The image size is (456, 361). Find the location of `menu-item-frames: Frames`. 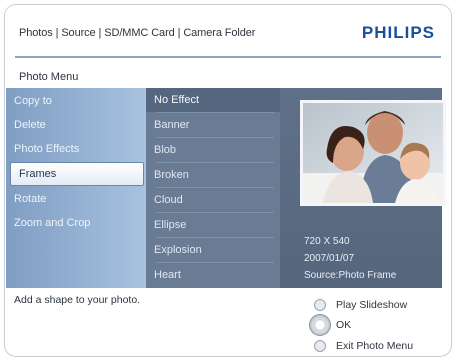

menu-item-frames: Frames is located at coordinates (77, 174).